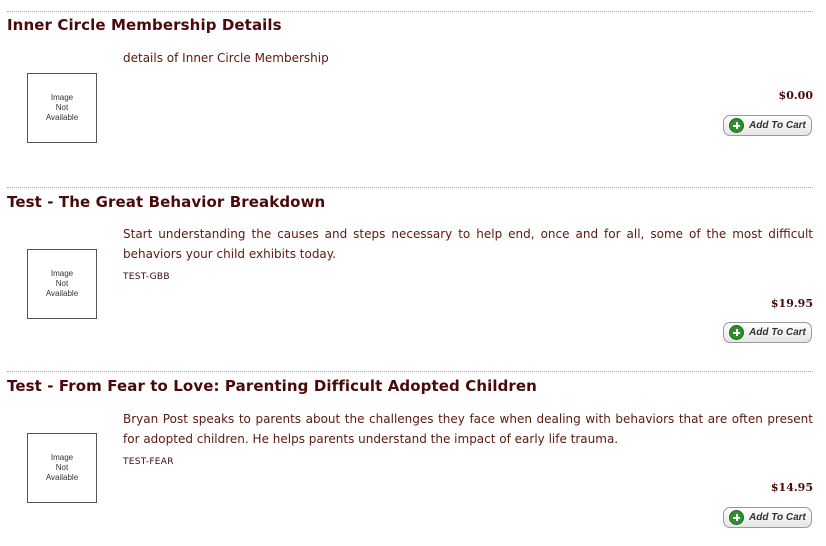 This screenshot has width=826, height=546. I want to click on product-sku: TEST-GBB, so click(146, 277).